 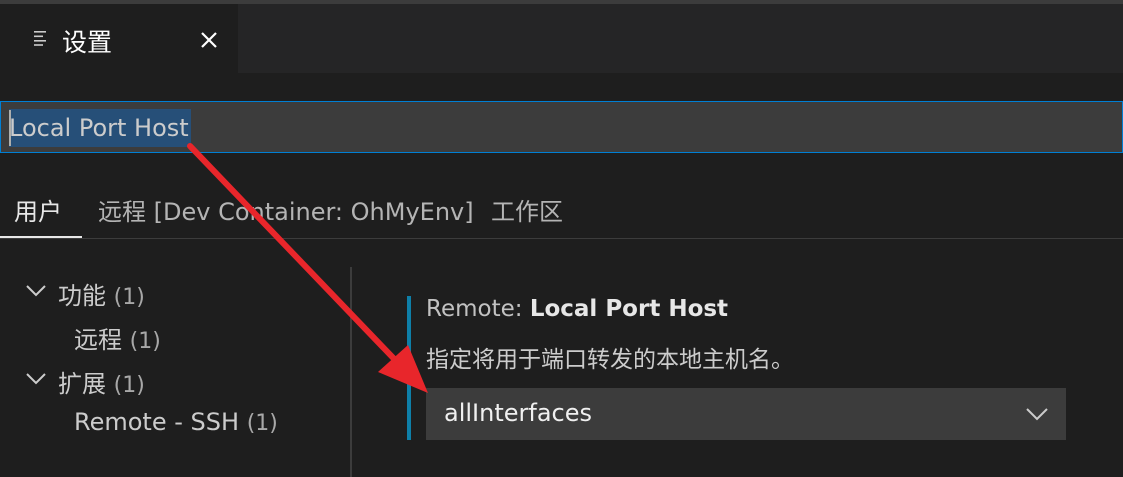 I want to click on text-cursor, so click(x=10, y=128).